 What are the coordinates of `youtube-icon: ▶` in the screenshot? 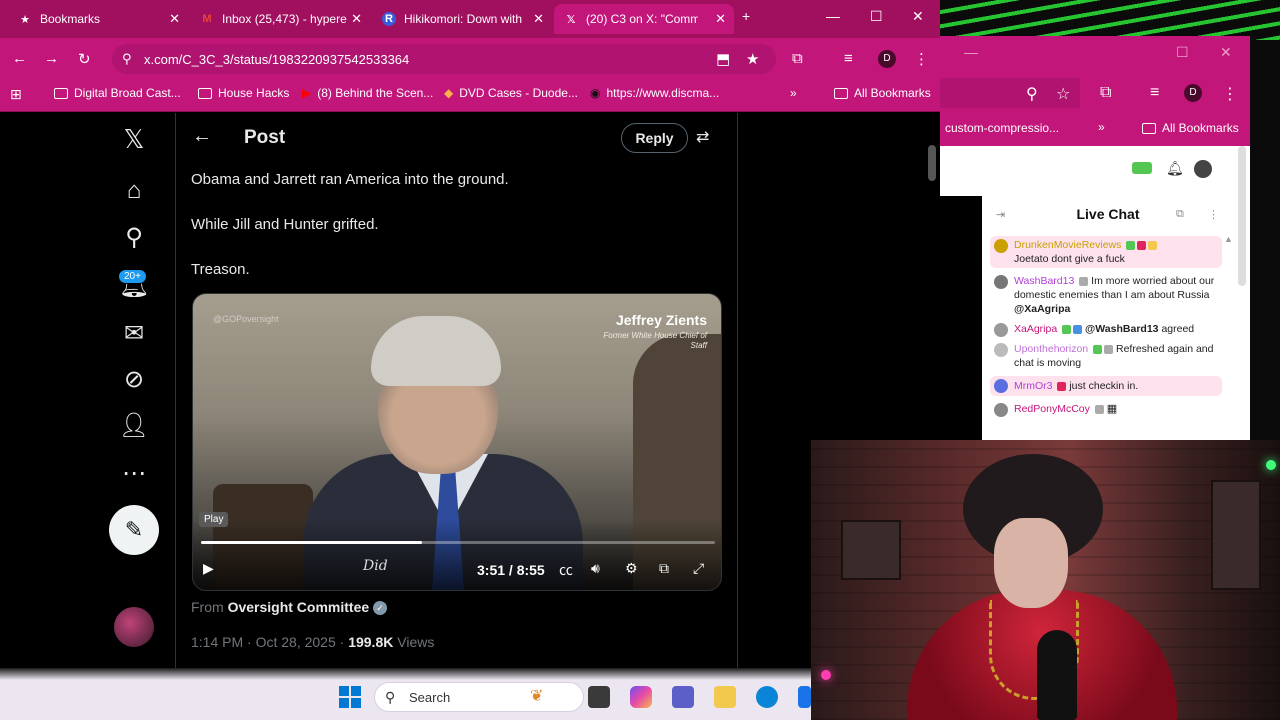 It's located at (307, 93).